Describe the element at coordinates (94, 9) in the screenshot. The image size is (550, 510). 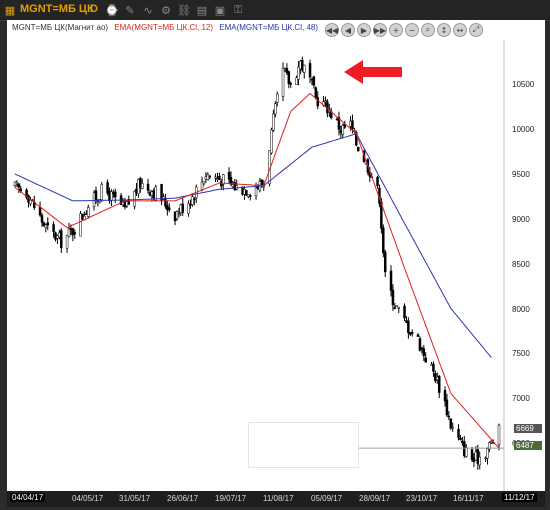
I see `period-selector: D` at that location.